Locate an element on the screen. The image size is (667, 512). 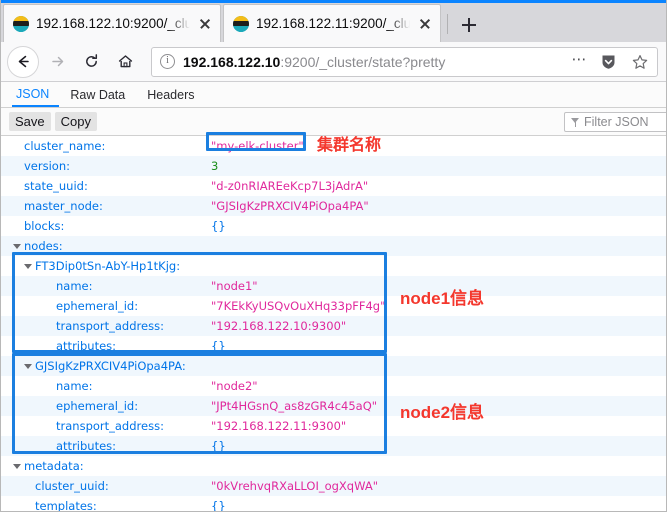
json-key: metadata: is located at coordinates (54, 466).